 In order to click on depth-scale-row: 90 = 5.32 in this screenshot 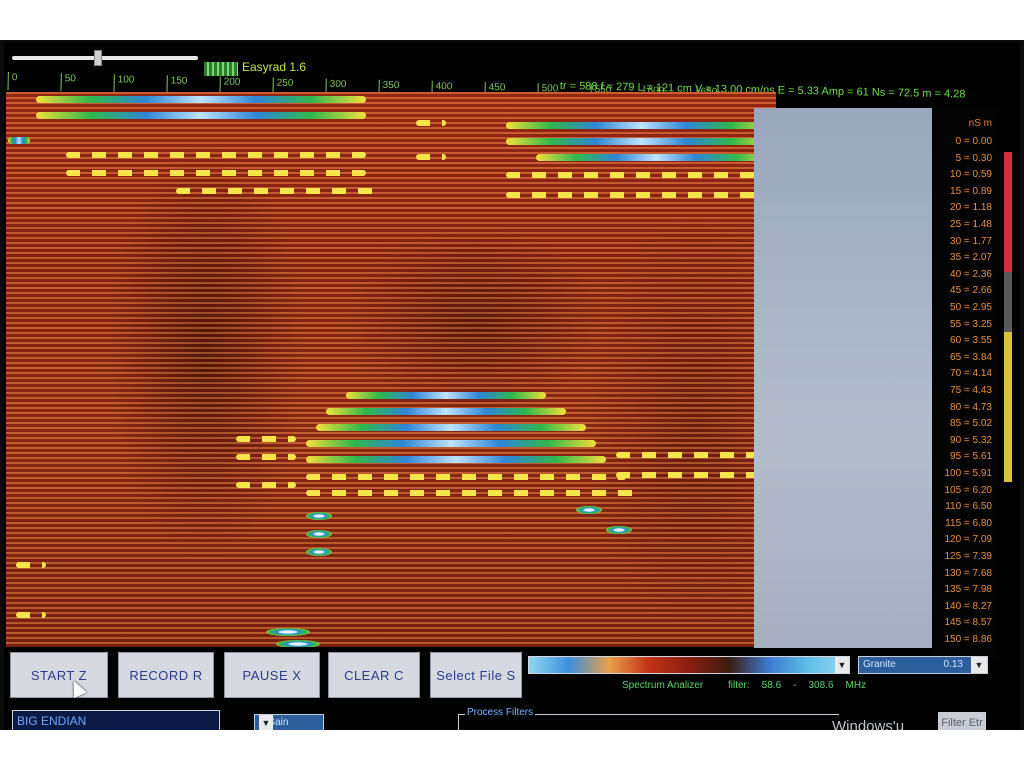, I will do `click(971, 440)`.